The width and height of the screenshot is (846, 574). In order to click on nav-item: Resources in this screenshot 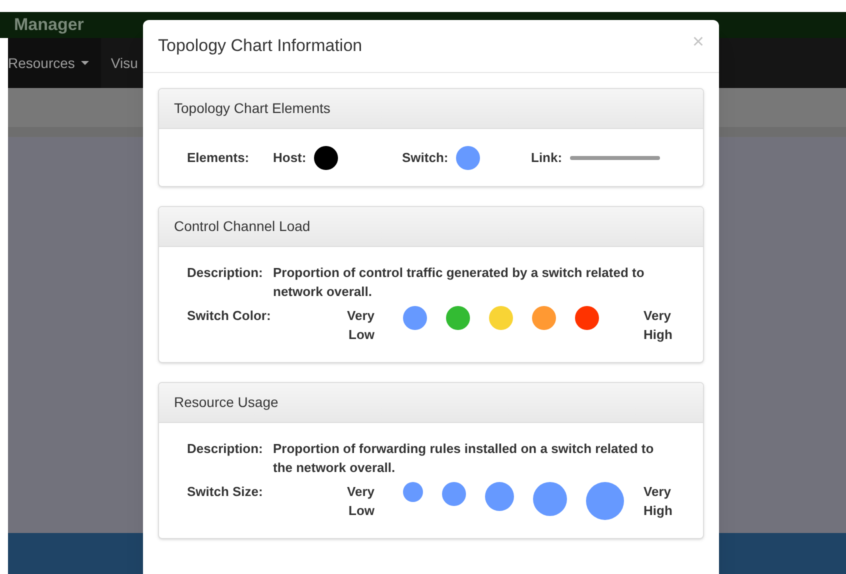, I will do `click(54, 63)`.